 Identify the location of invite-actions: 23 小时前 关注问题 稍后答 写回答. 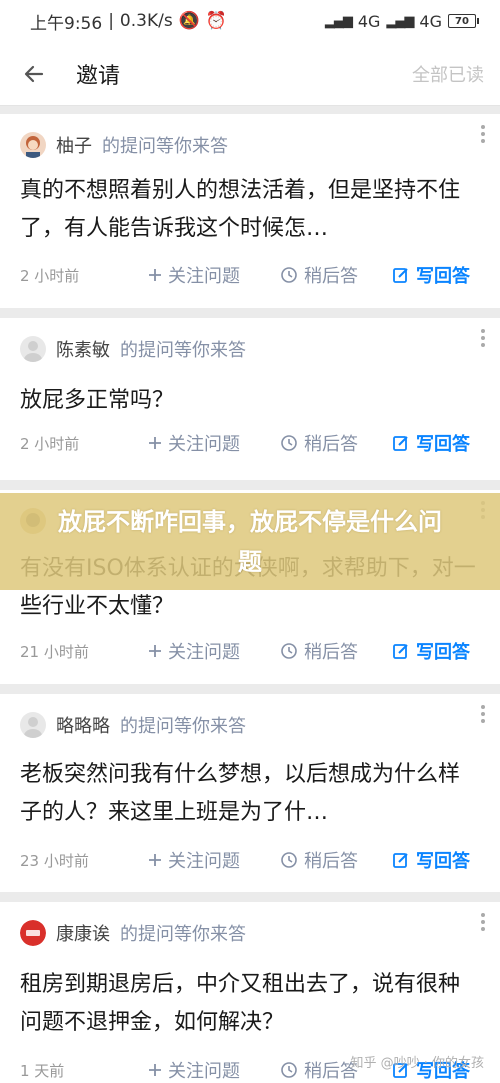
(251, 860).